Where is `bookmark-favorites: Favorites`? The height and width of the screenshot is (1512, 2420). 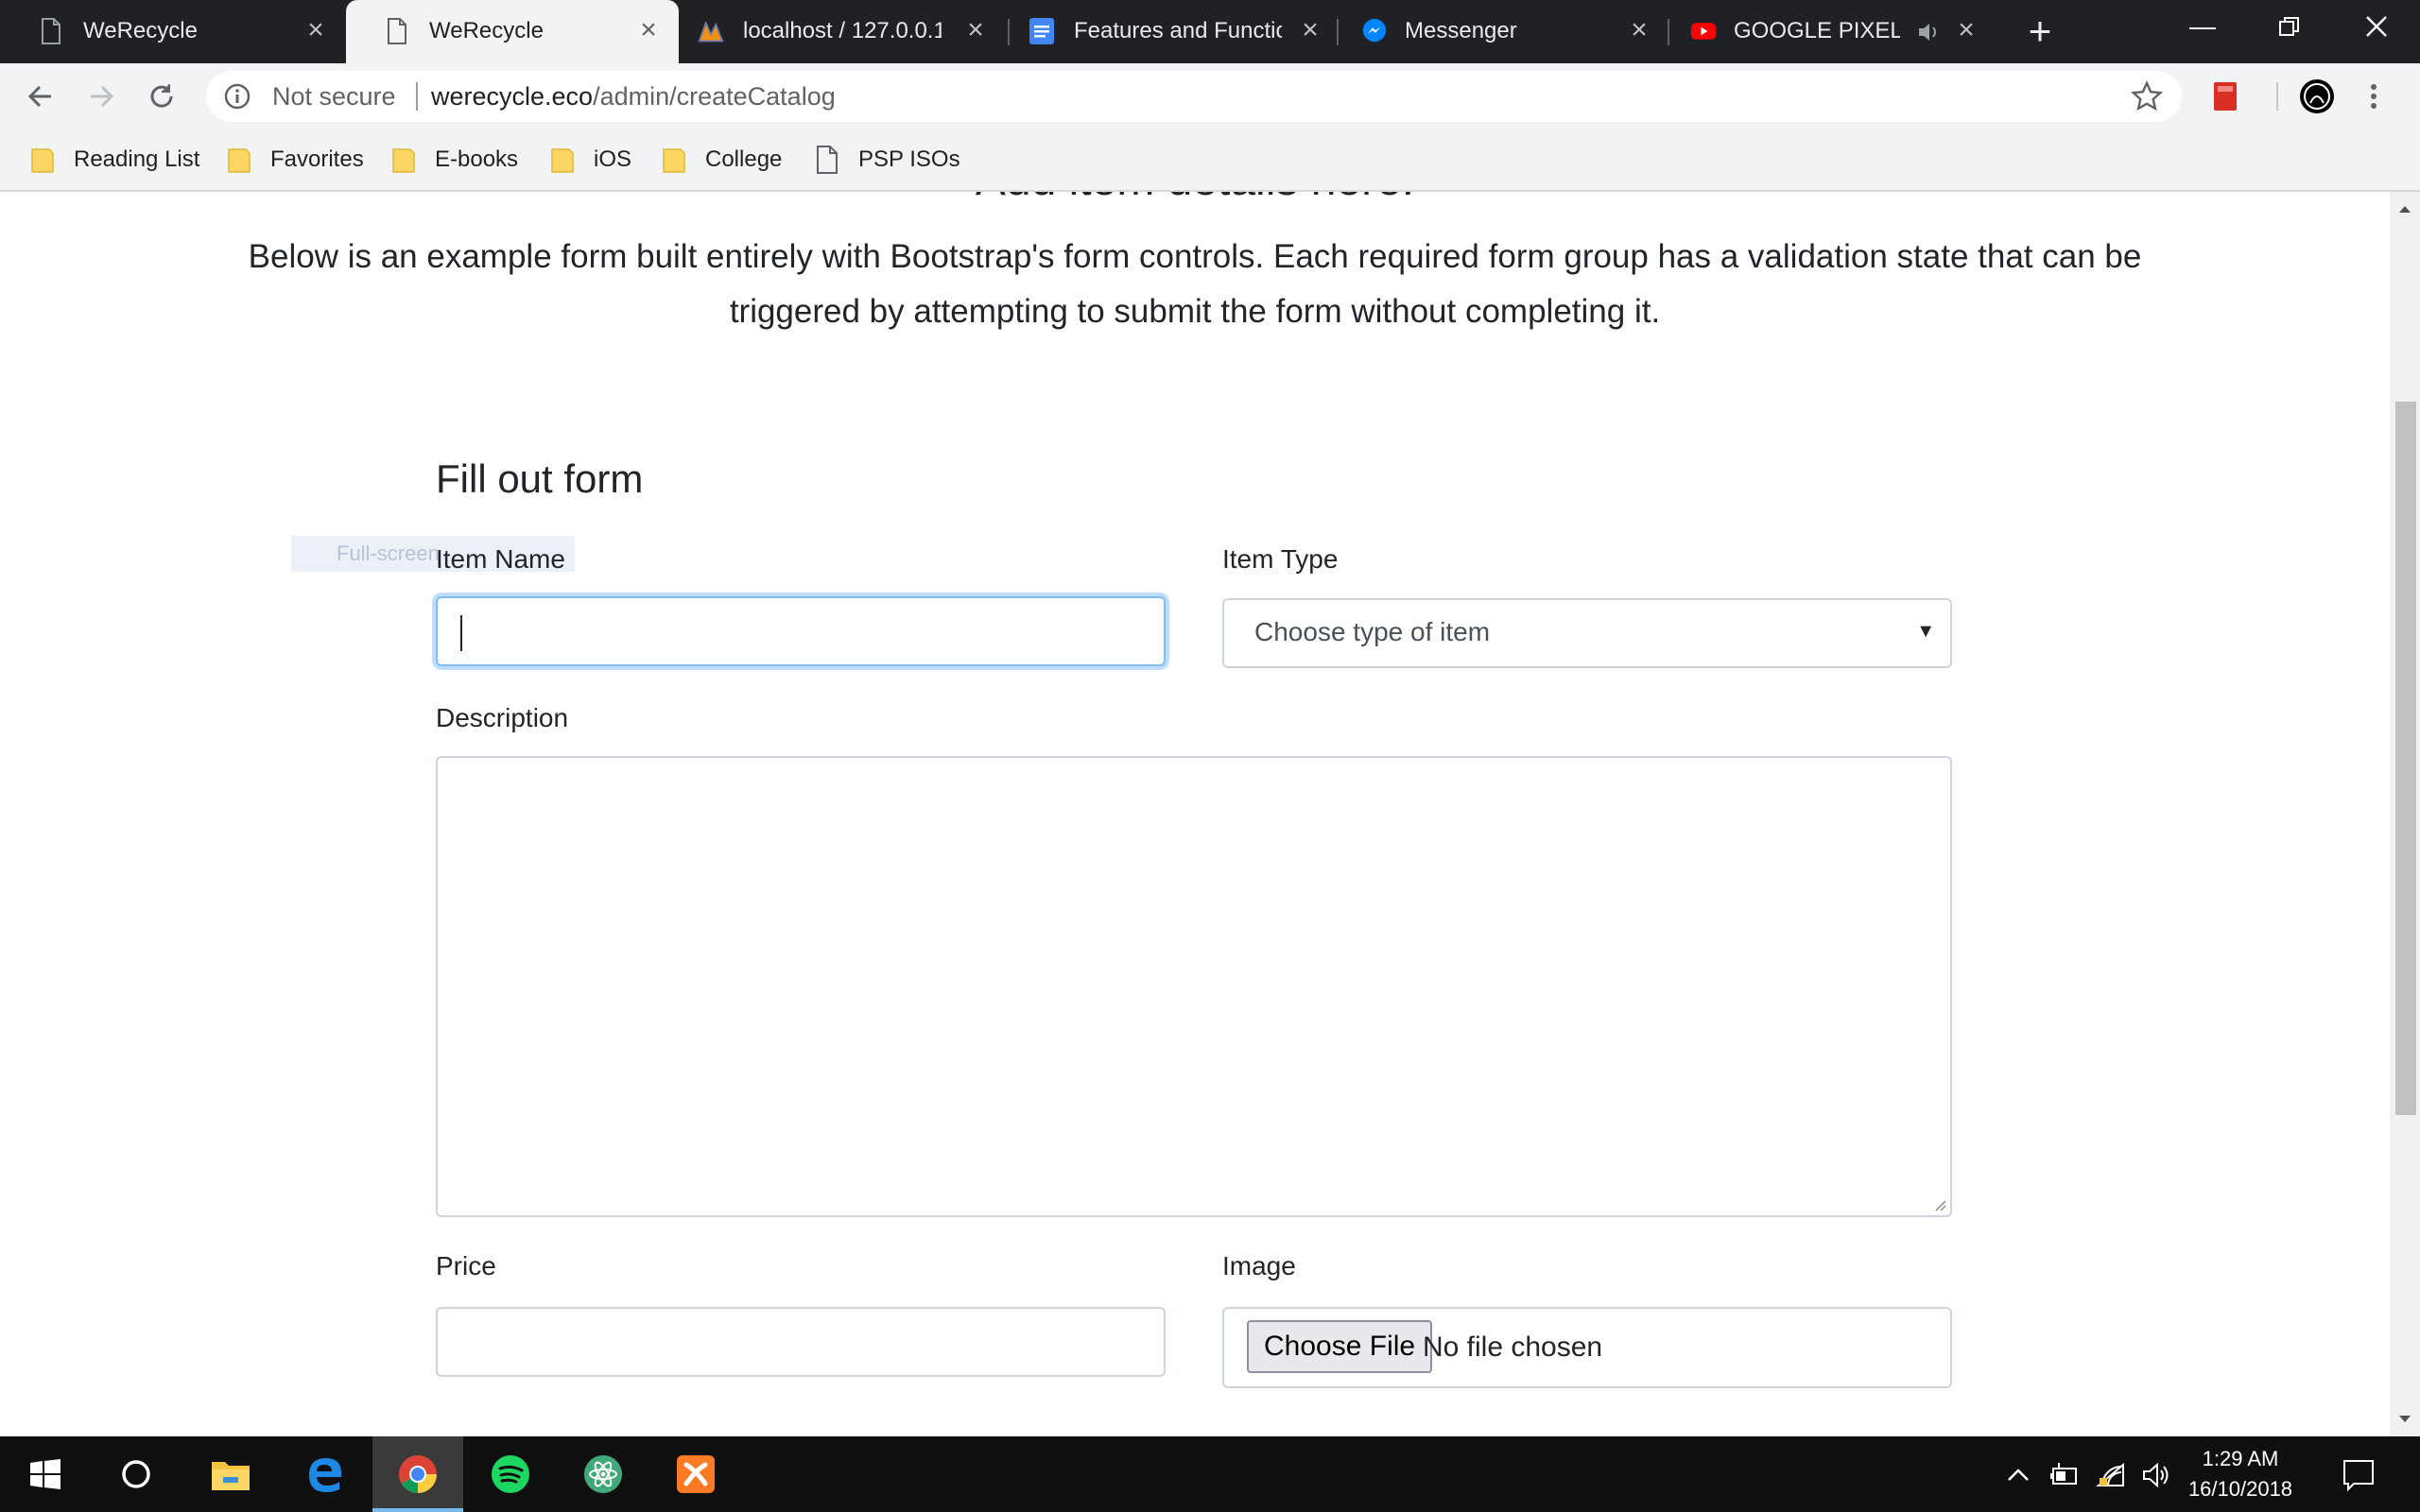 bookmark-favorites: Favorites is located at coordinates (295, 160).